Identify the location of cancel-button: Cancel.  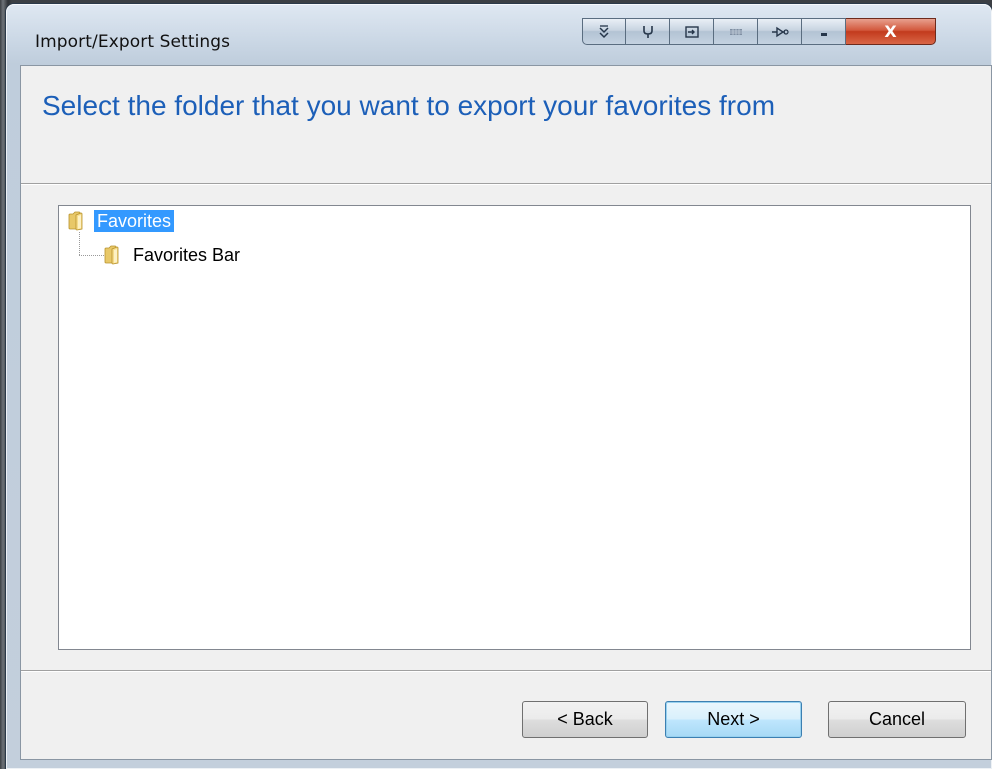
(897, 719).